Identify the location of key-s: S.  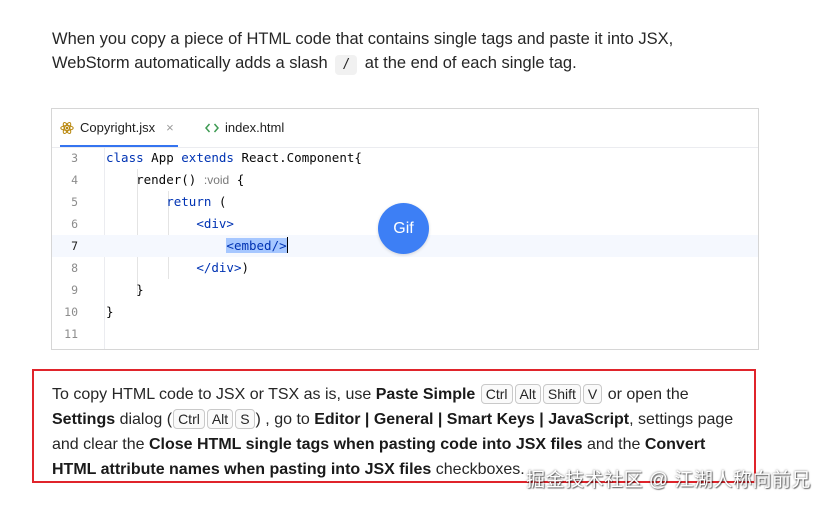
(245, 419).